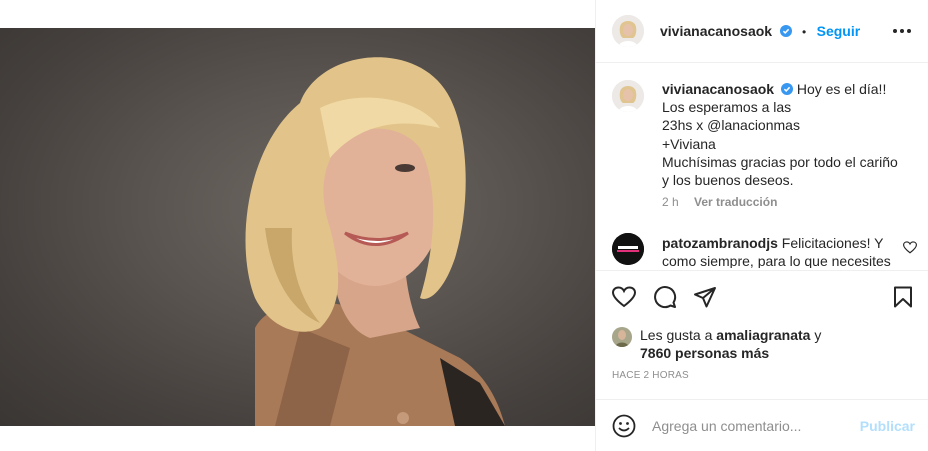  I want to click on share-icon, so click(705, 297).